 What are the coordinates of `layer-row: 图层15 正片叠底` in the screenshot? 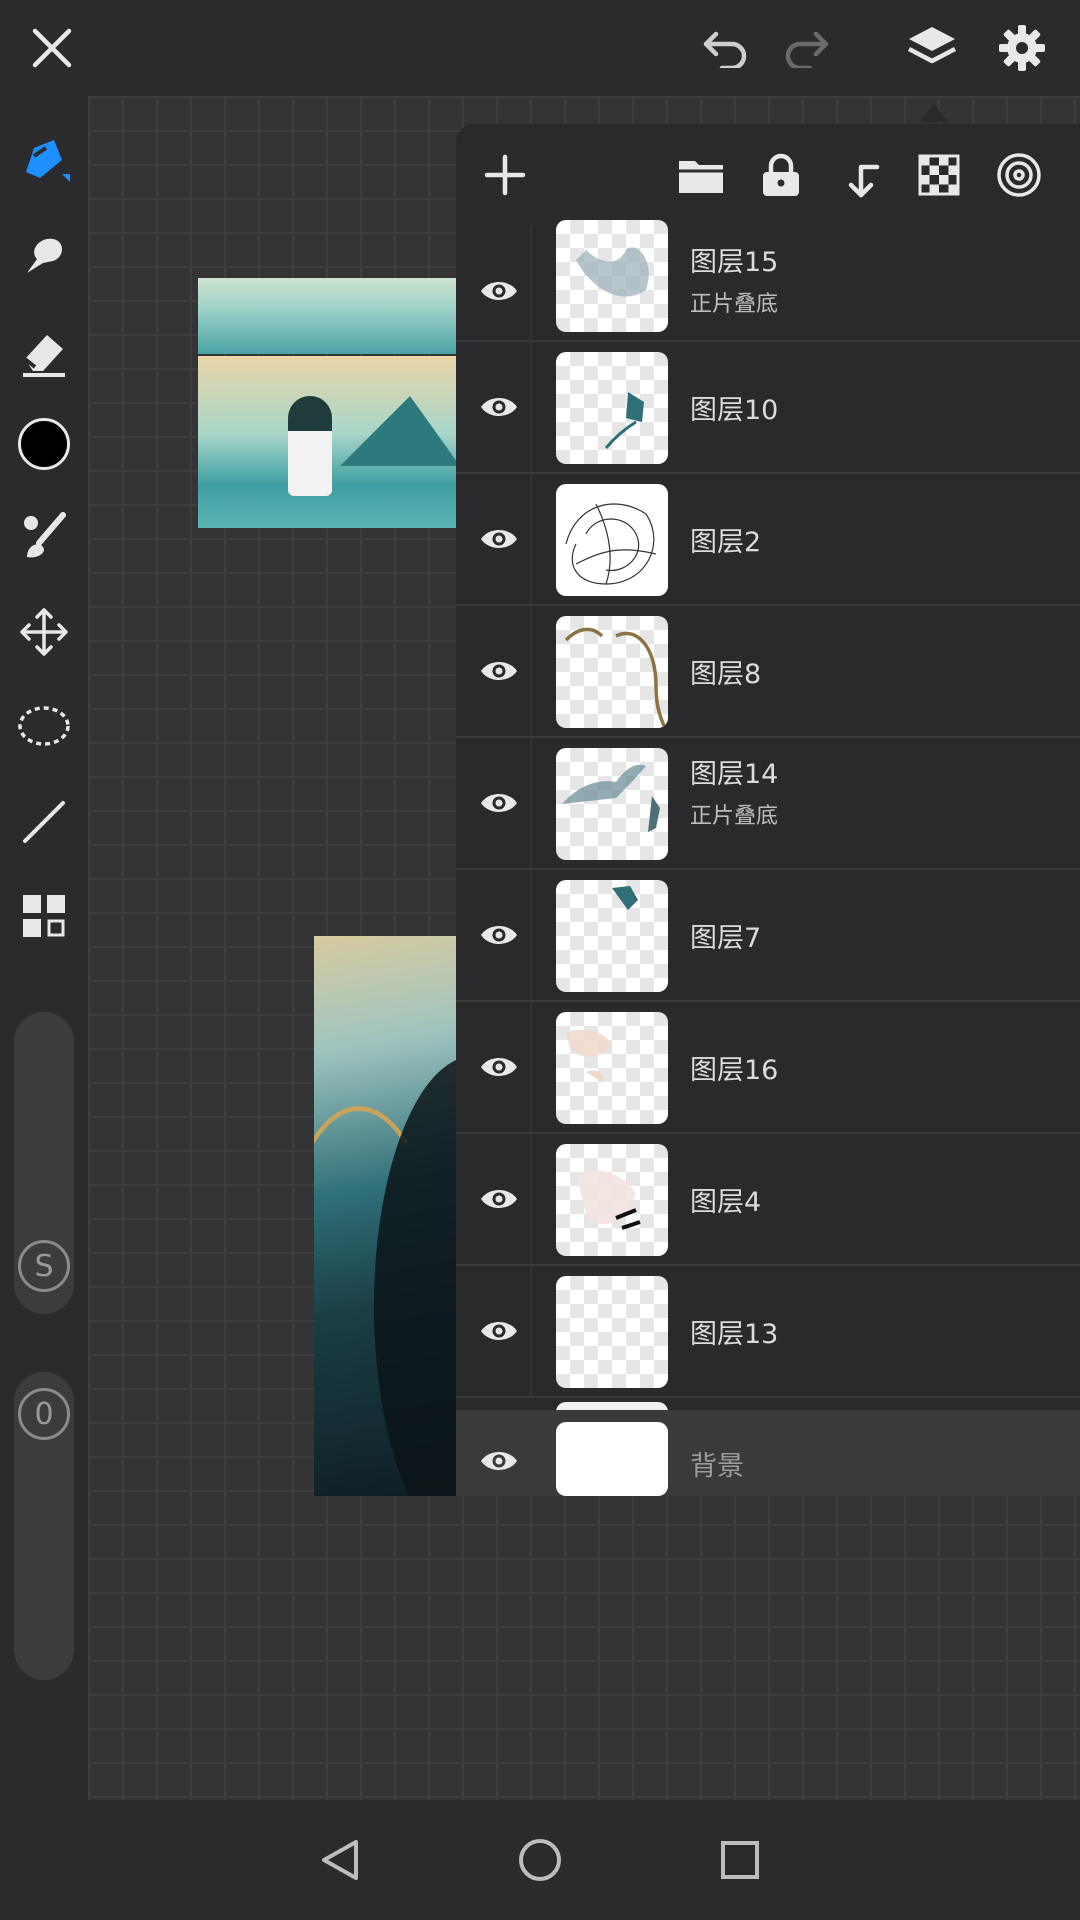 It's located at (768, 288).